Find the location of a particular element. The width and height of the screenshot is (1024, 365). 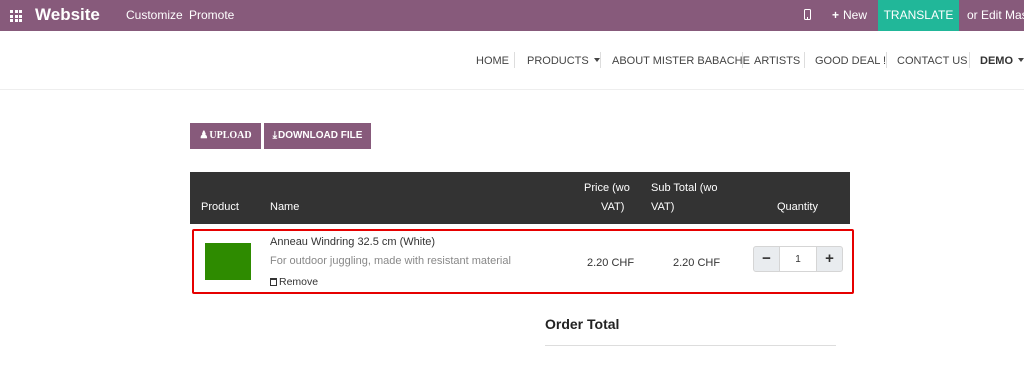

nav-home: HOME is located at coordinates (492, 61).